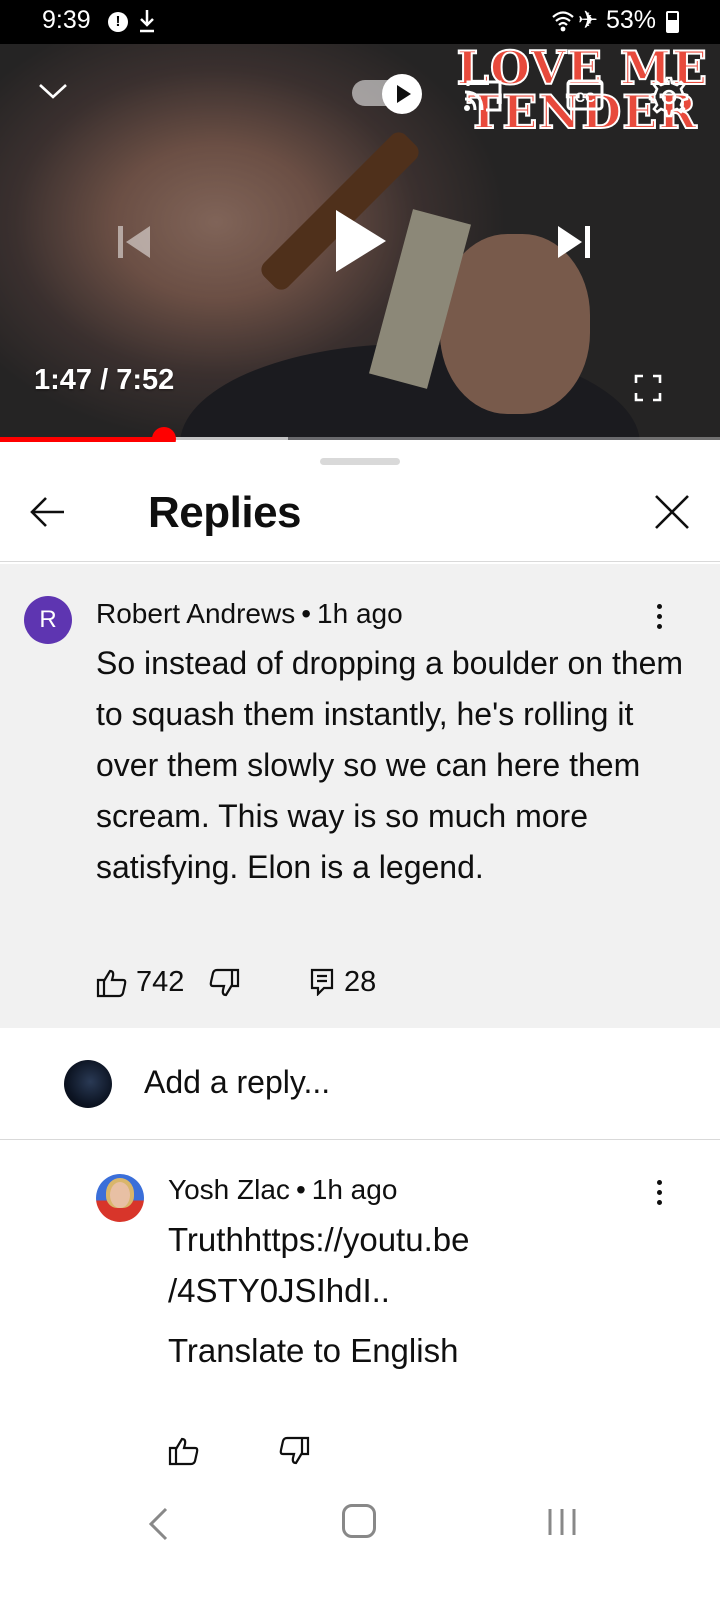 The image size is (720, 1600). I want to click on comment-meta: Robert Andrews • 1h ago, so click(249, 614).